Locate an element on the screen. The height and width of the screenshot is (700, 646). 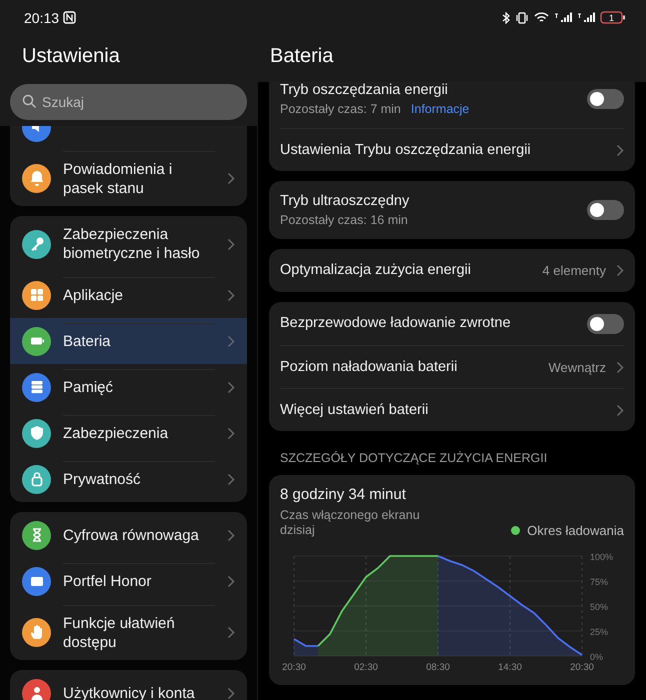
legend-label: Okres ładowania is located at coordinates (575, 530).